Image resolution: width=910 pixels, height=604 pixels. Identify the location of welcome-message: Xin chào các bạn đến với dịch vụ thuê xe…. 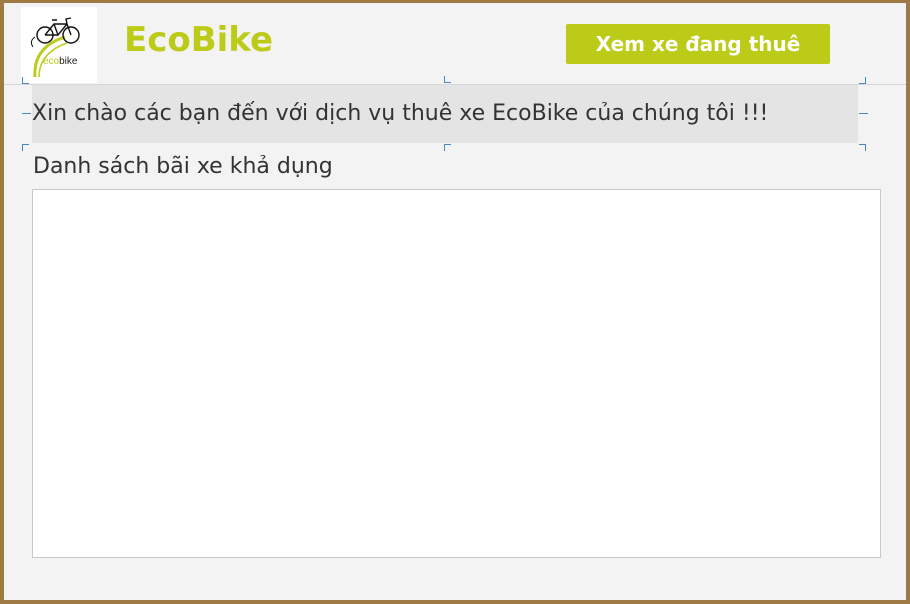
(400, 113).